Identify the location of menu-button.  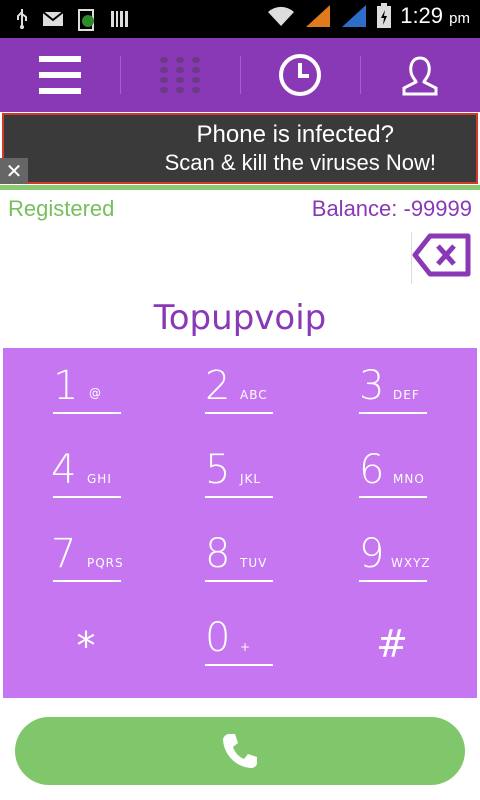
(60, 75).